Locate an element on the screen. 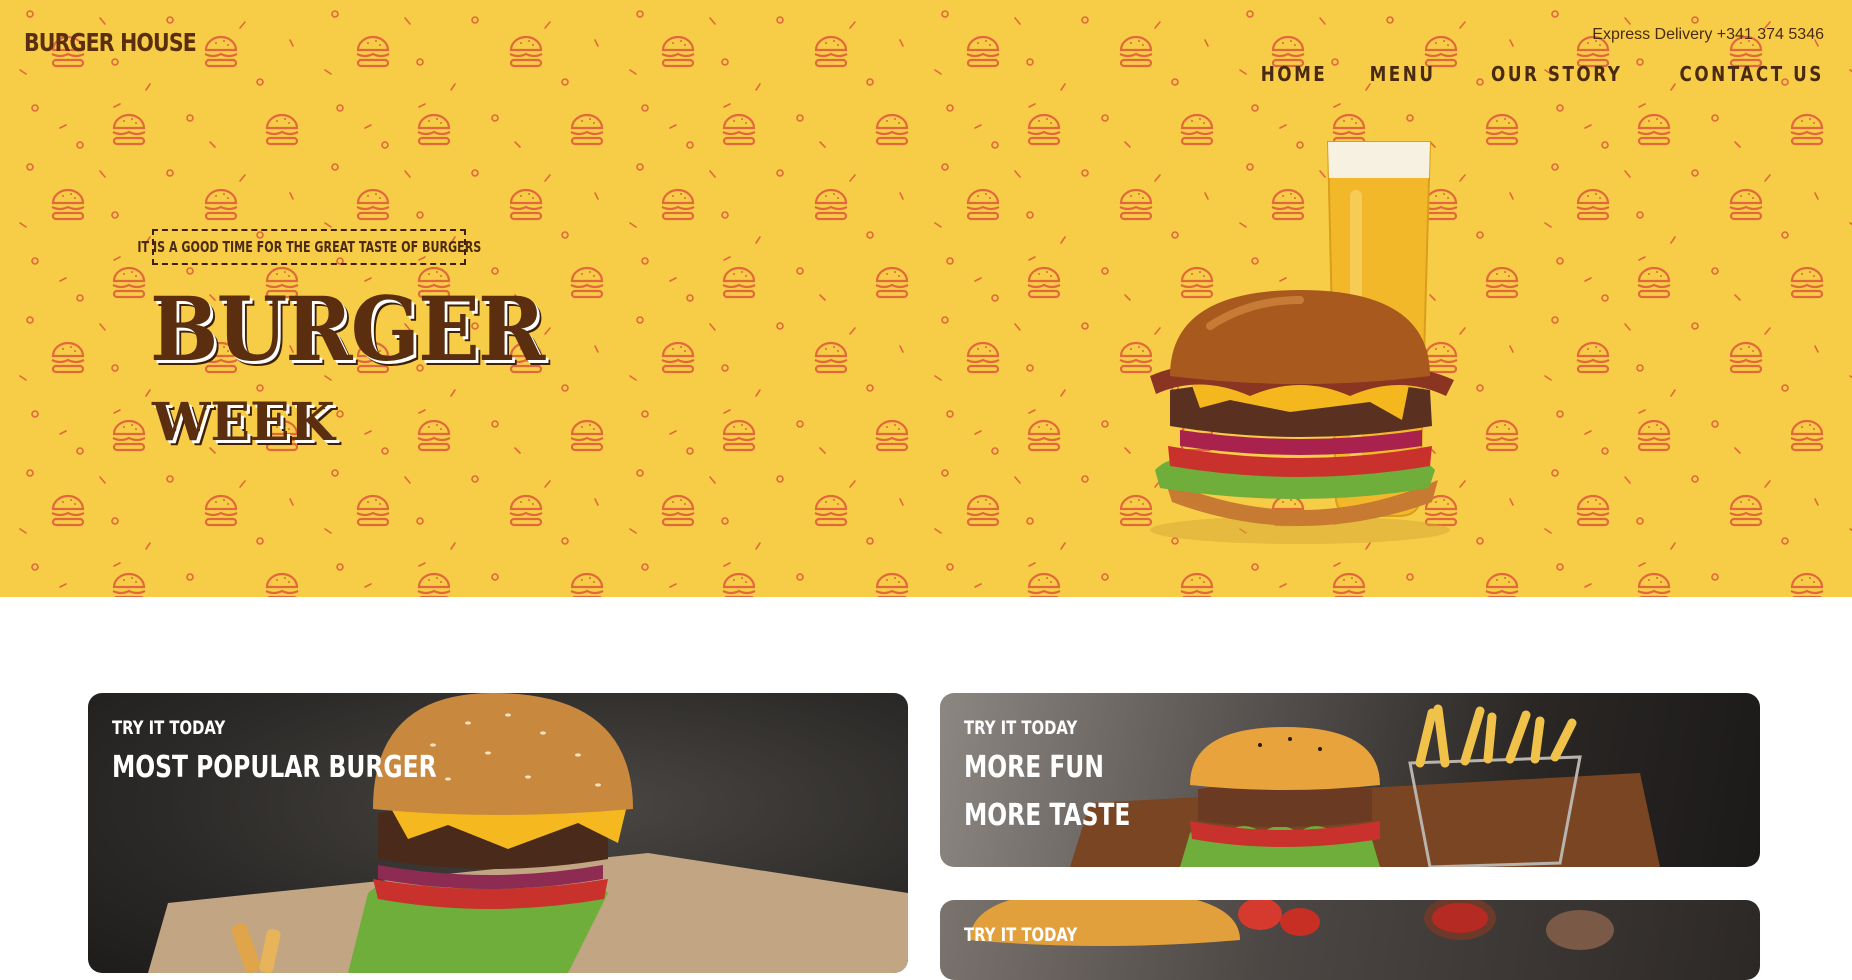  card-title-line-1: MORE FUN is located at coordinates (1034, 767).